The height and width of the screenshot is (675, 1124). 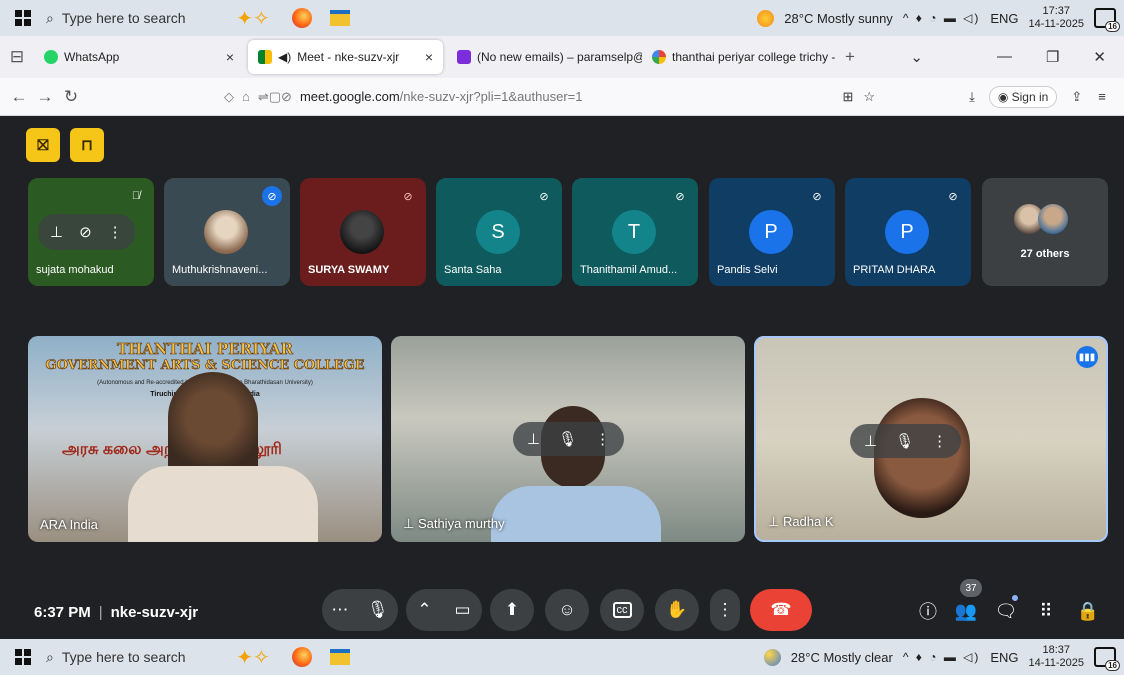 I want to click on taskbar-clock: 18:37 14-11-2025, so click(x=1056, y=657).